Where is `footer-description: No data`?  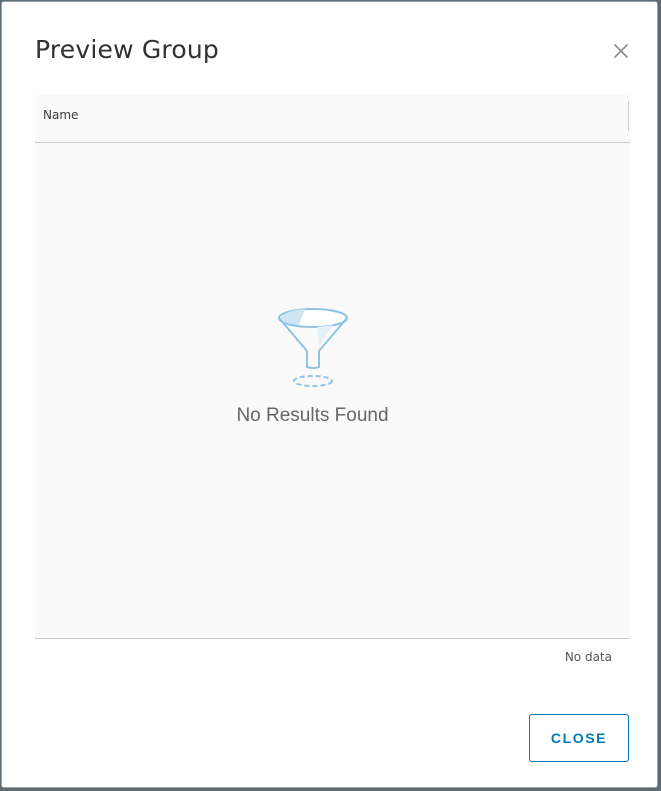
footer-description: No data is located at coordinates (588, 657).